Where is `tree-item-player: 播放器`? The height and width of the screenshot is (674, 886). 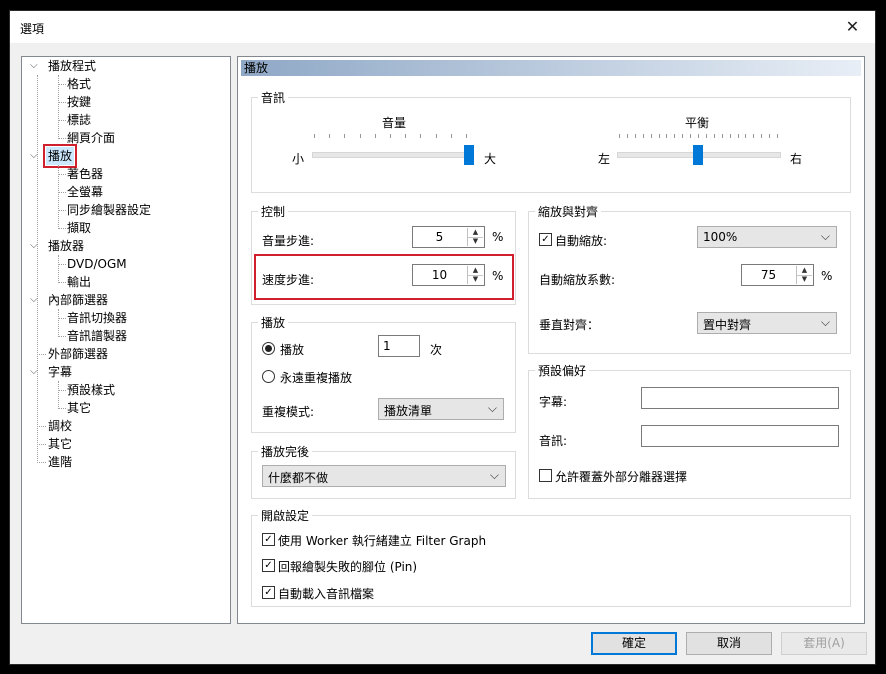
tree-item-player: 播放器 is located at coordinates (66, 246).